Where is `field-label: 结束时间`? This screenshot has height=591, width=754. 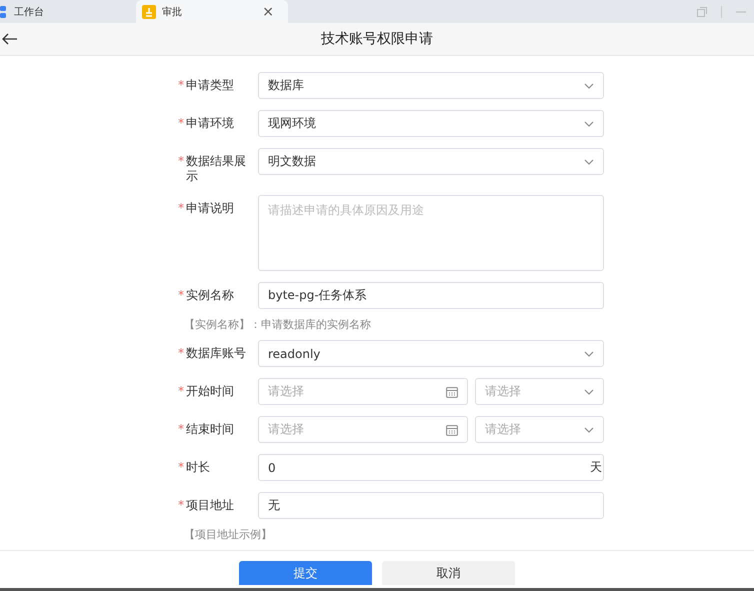 field-label: 结束时间 is located at coordinates (210, 429).